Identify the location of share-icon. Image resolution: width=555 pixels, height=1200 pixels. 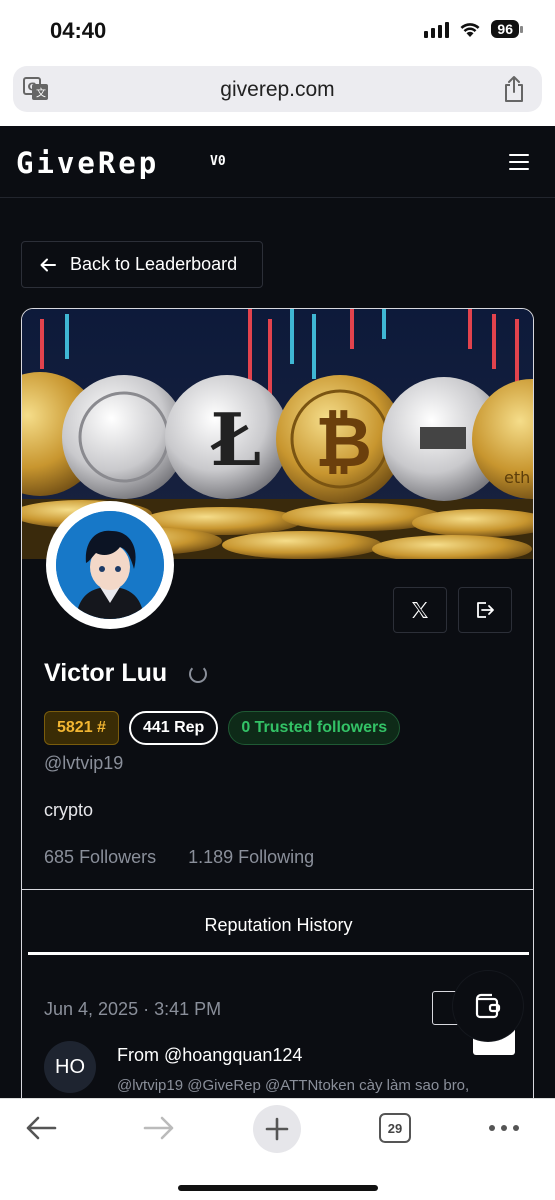
(514, 89).